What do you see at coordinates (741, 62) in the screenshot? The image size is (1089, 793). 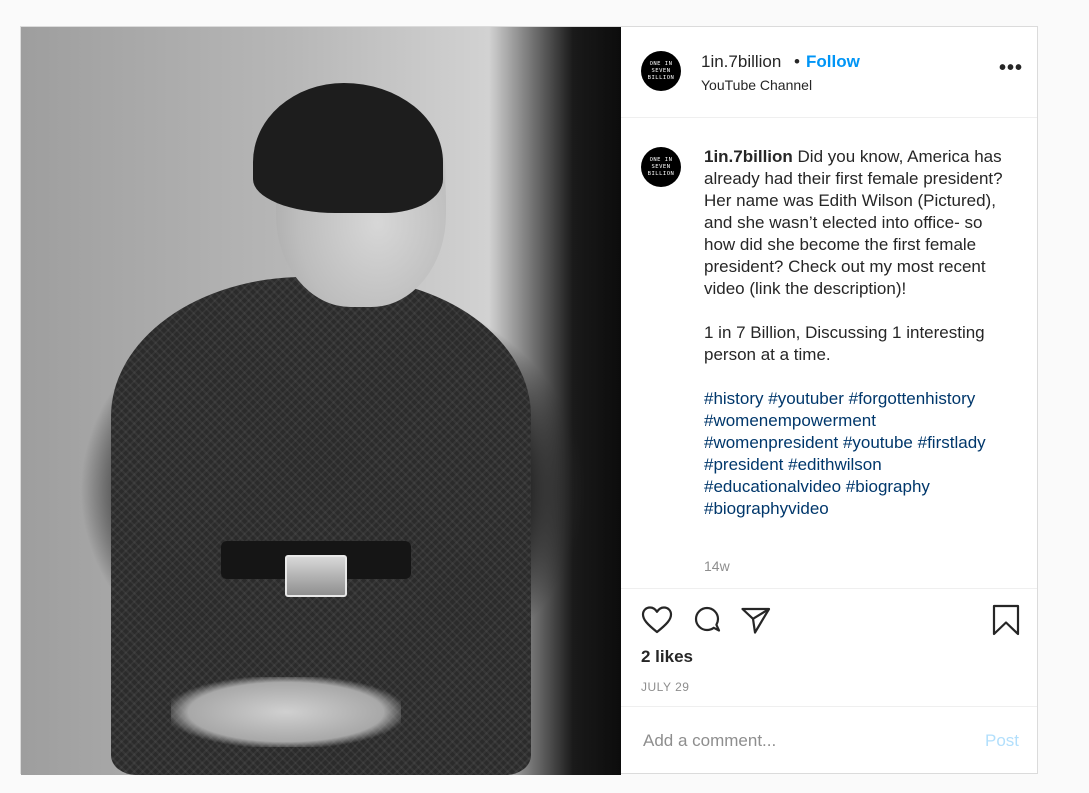 I see `username-link: 1in.7billion` at bounding box center [741, 62].